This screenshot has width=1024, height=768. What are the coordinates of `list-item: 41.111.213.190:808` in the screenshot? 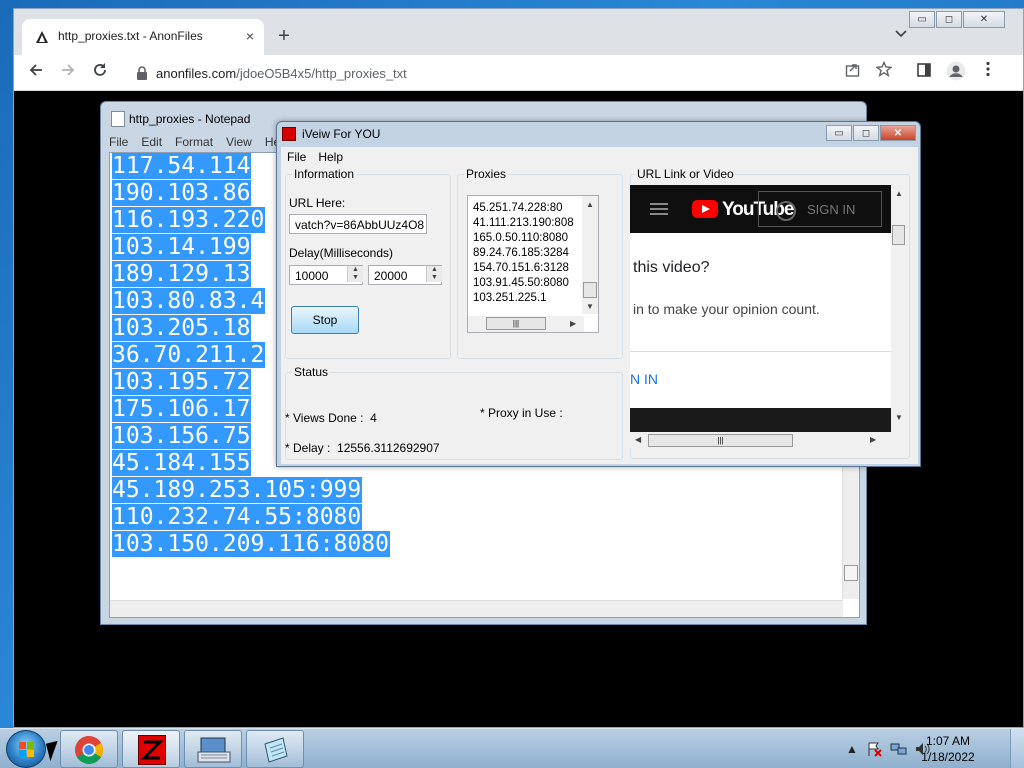 It's located at (523, 223).